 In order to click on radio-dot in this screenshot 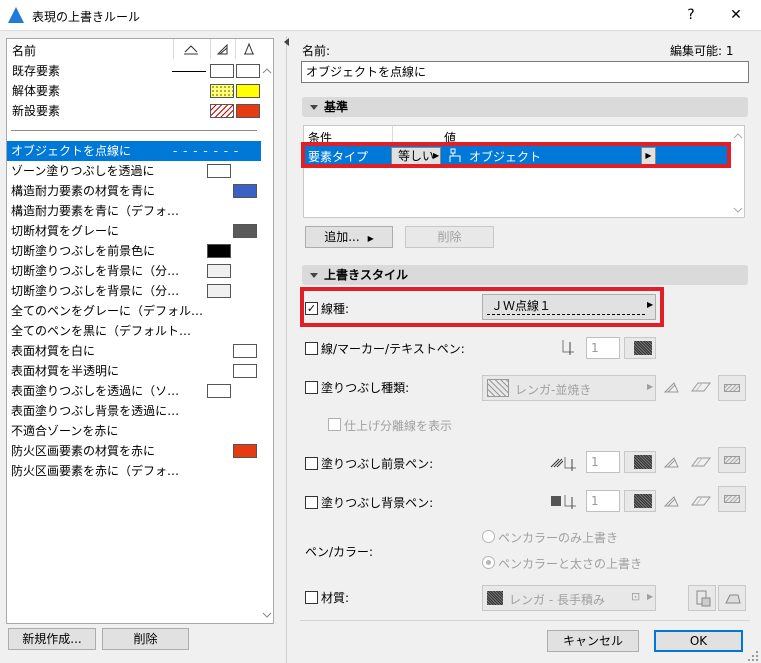, I will do `click(488, 562)`.